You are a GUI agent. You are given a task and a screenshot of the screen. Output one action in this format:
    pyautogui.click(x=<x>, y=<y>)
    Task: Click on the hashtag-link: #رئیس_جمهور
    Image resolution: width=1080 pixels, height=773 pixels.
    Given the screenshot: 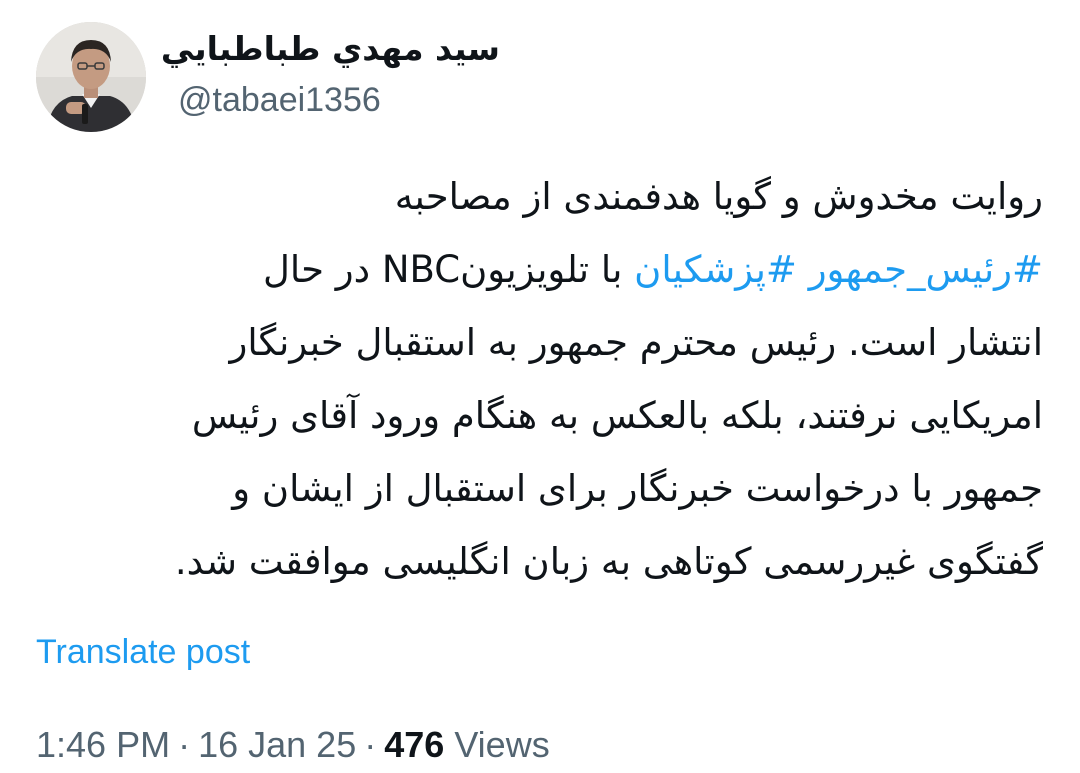 What is the action you would take?
    pyautogui.click(x=926, y=269)
    